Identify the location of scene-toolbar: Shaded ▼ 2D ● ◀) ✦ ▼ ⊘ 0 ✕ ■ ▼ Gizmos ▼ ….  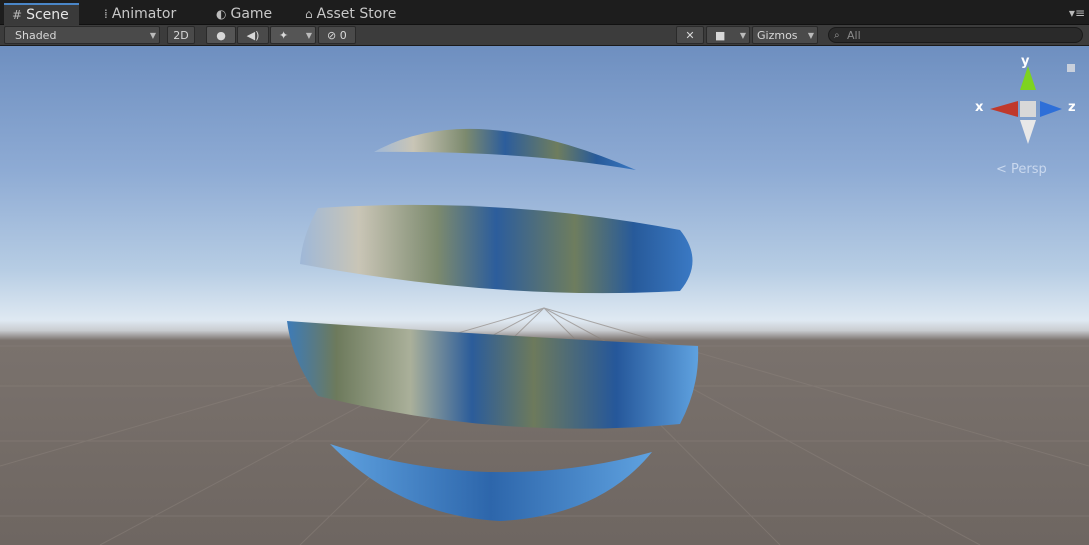
(544, 35).